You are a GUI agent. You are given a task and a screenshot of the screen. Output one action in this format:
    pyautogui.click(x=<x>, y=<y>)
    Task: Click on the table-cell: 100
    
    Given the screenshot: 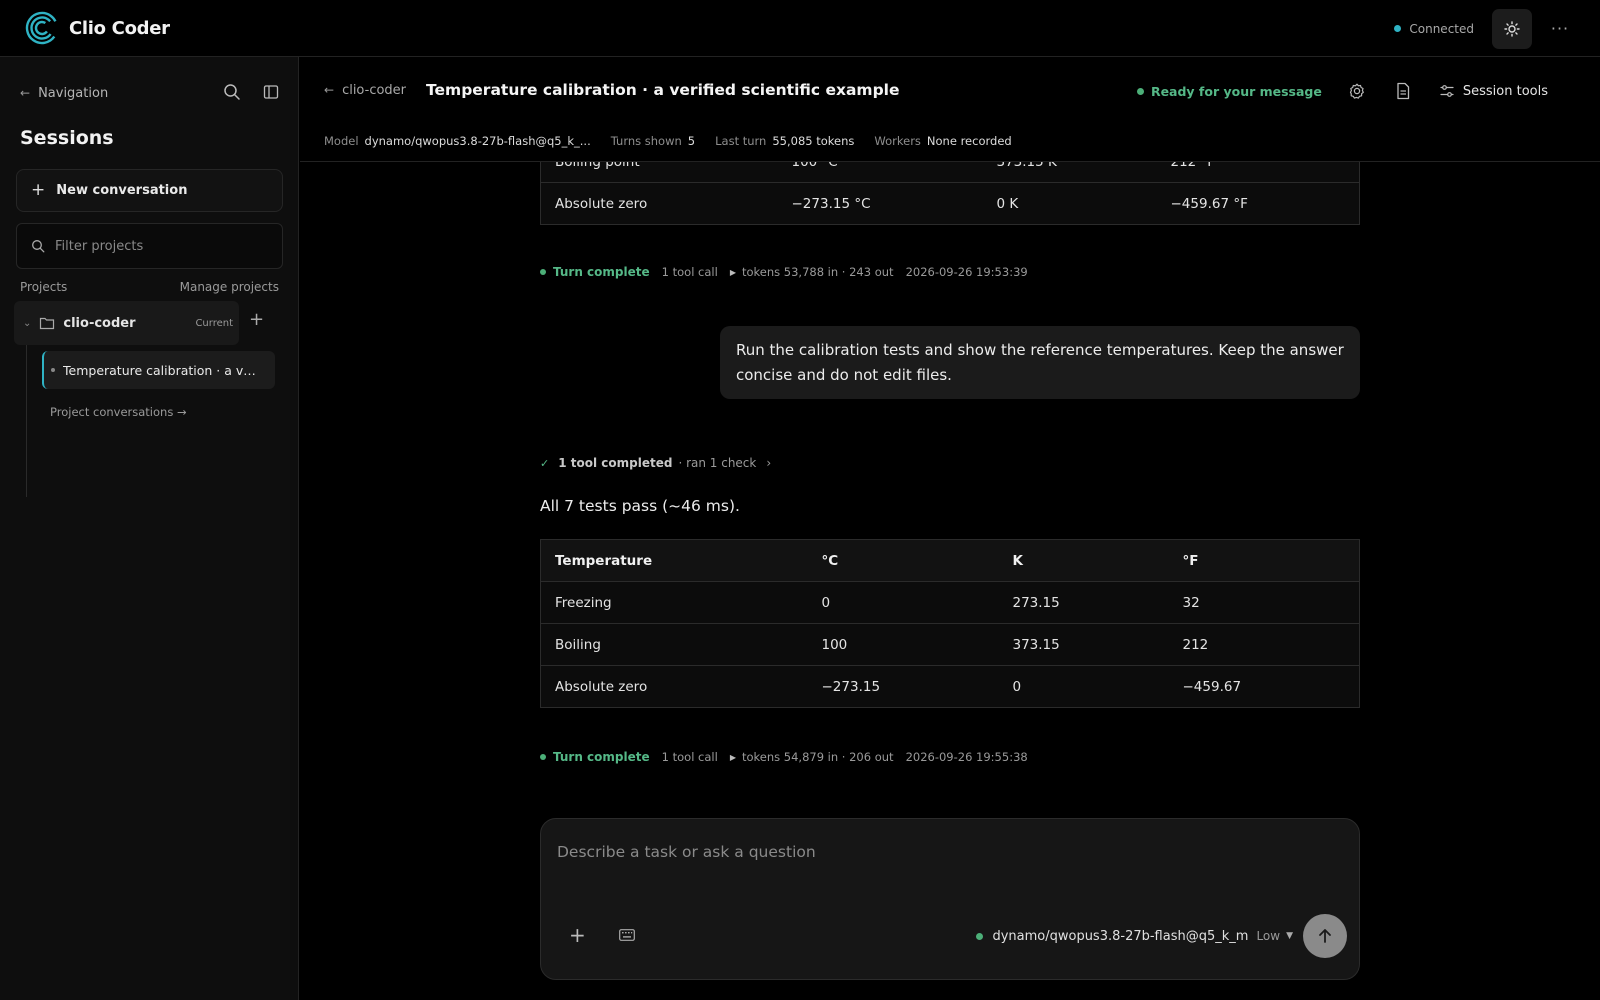 What is the action you would take?
    pyautogui.click(x=903, y=644)
    